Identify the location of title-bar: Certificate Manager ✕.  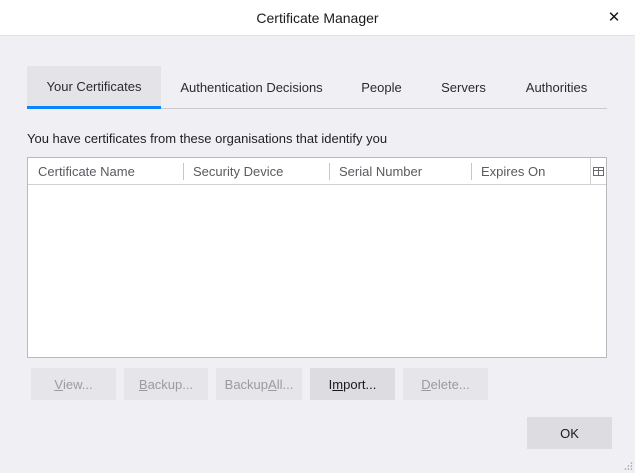
(317, 18).